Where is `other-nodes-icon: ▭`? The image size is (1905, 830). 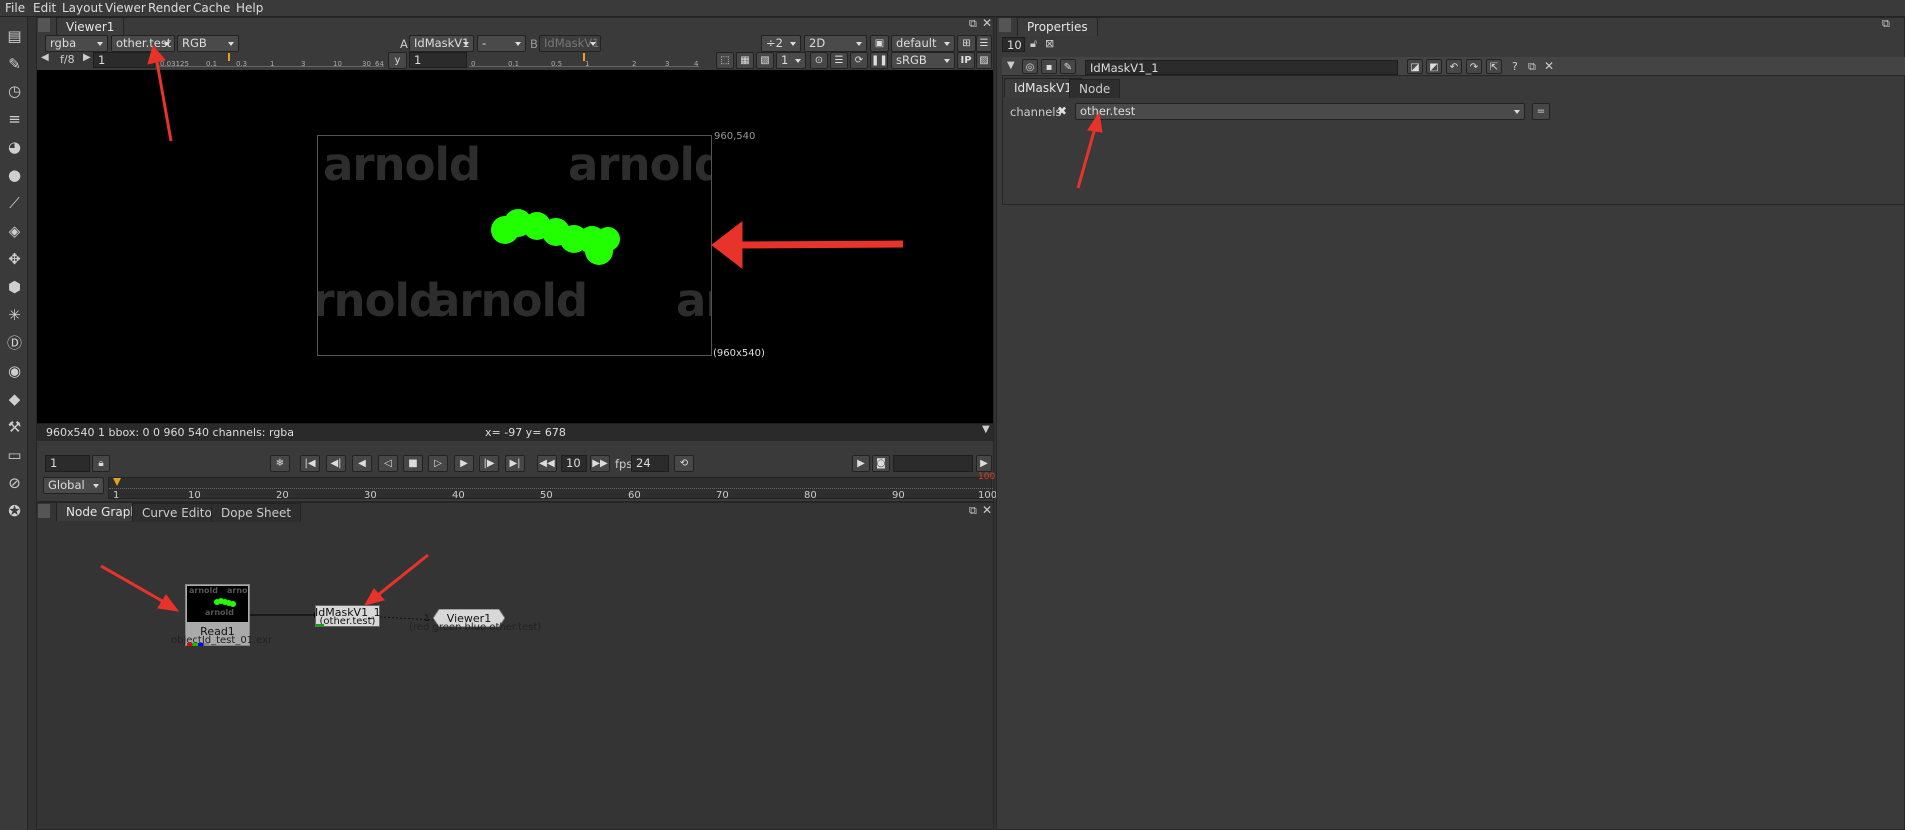
other-nodes-icon: ▭ is located at coordinates (14, 454).